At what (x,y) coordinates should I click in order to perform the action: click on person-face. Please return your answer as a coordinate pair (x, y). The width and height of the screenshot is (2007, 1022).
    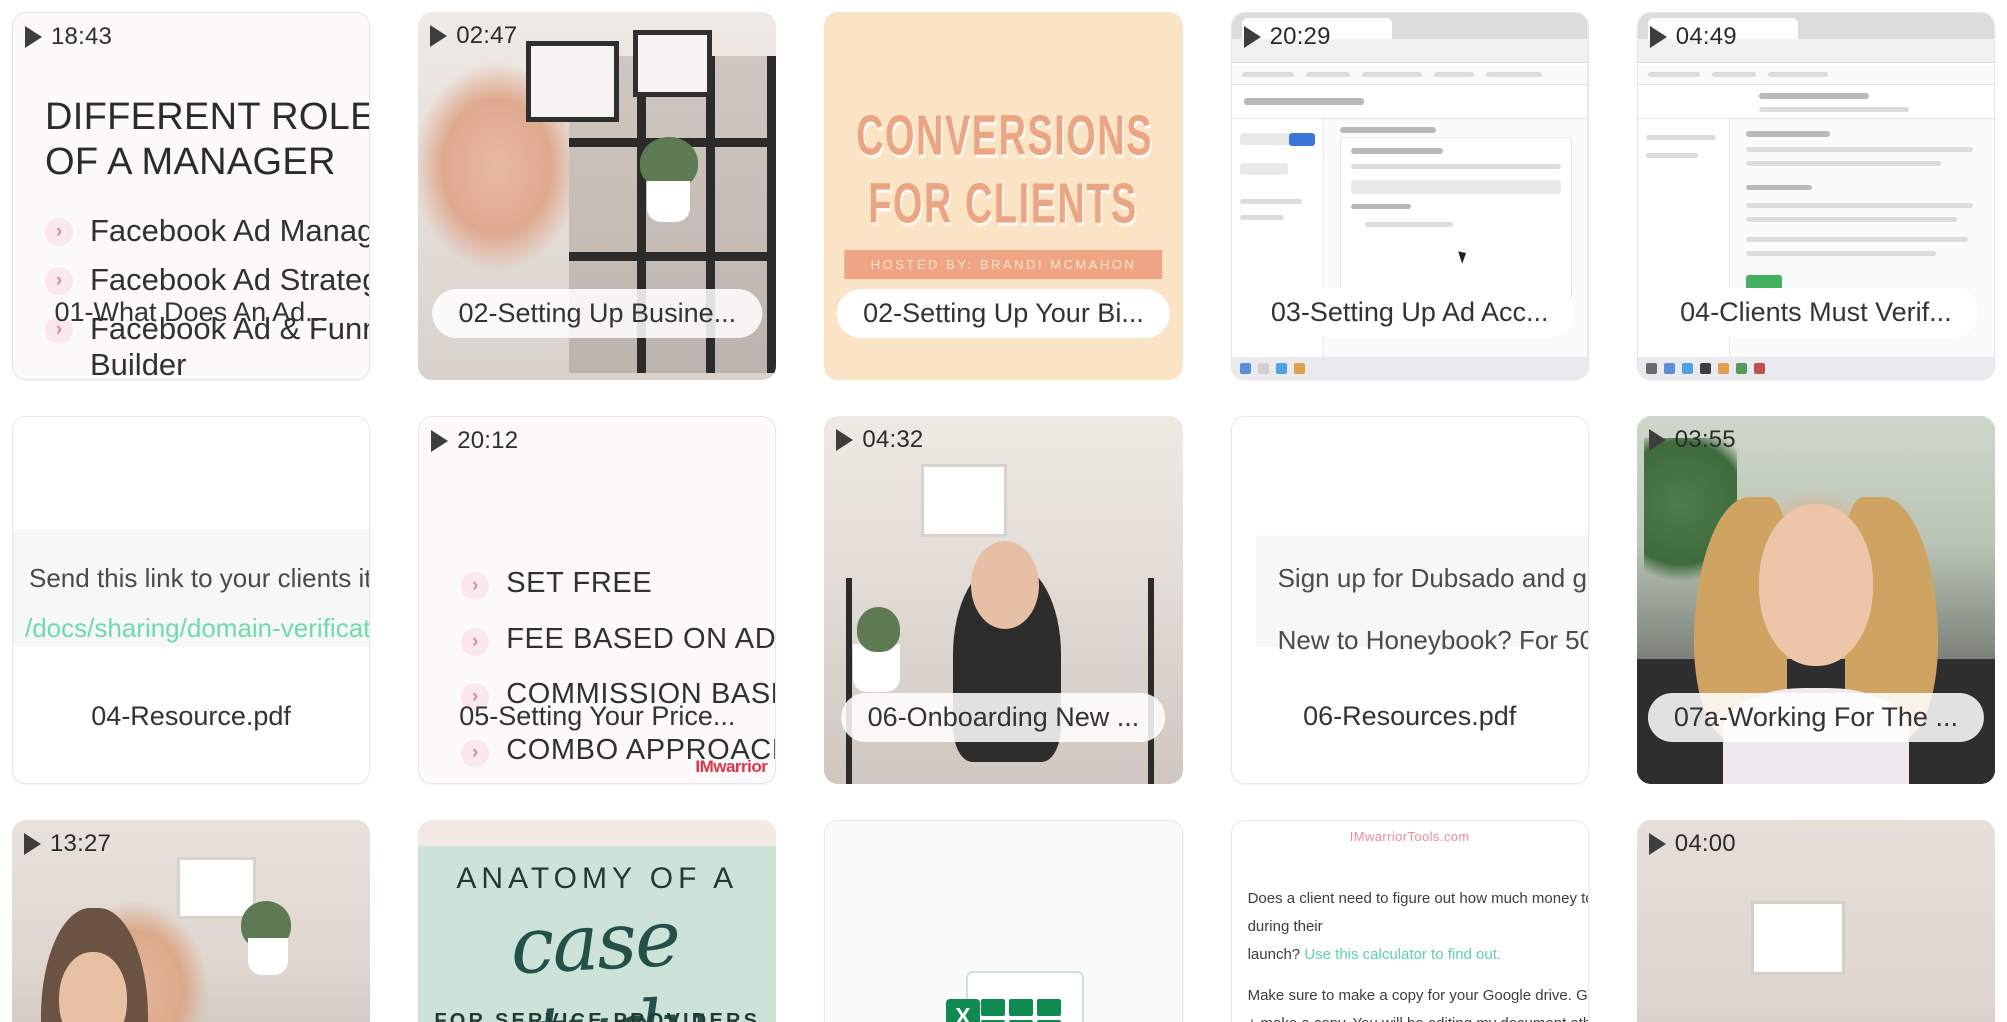
    Looking at the image, I should click on (1816, 585).